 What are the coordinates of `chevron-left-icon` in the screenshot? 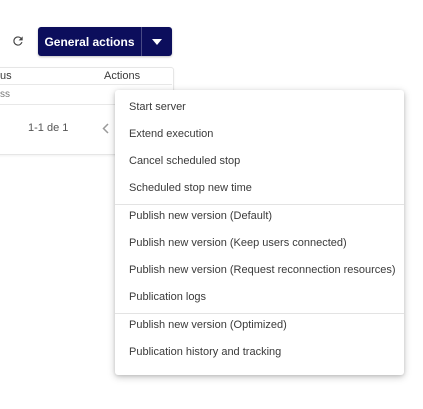 It's located at (105, 128).